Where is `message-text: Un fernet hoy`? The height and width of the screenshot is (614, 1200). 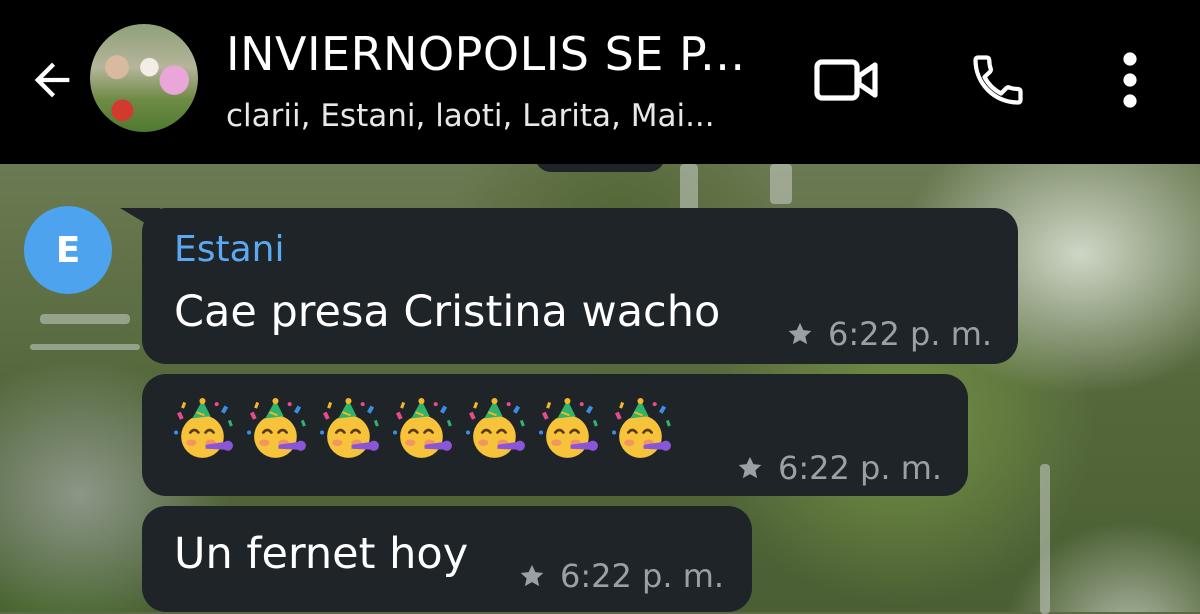
message-text: Un fernet hoy is located at coordinates (321, 554).